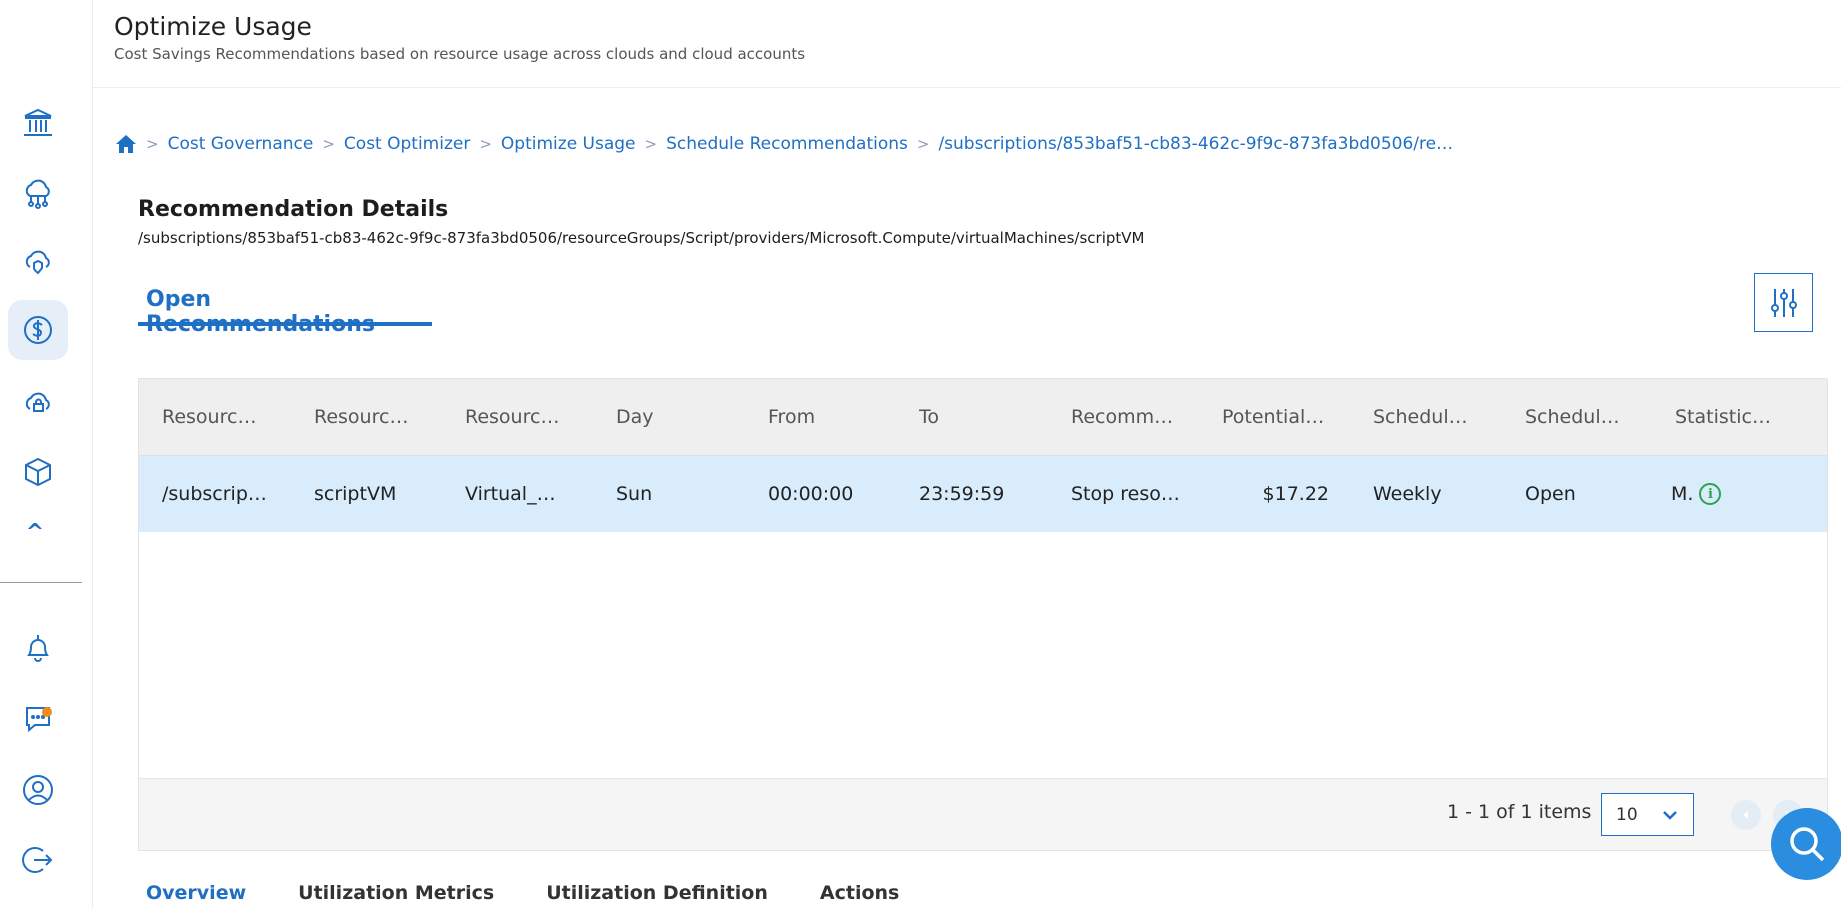  Describe the element at coordinates (1627, 814) in the screenshot. I see `page-size-value: 10` at that location.